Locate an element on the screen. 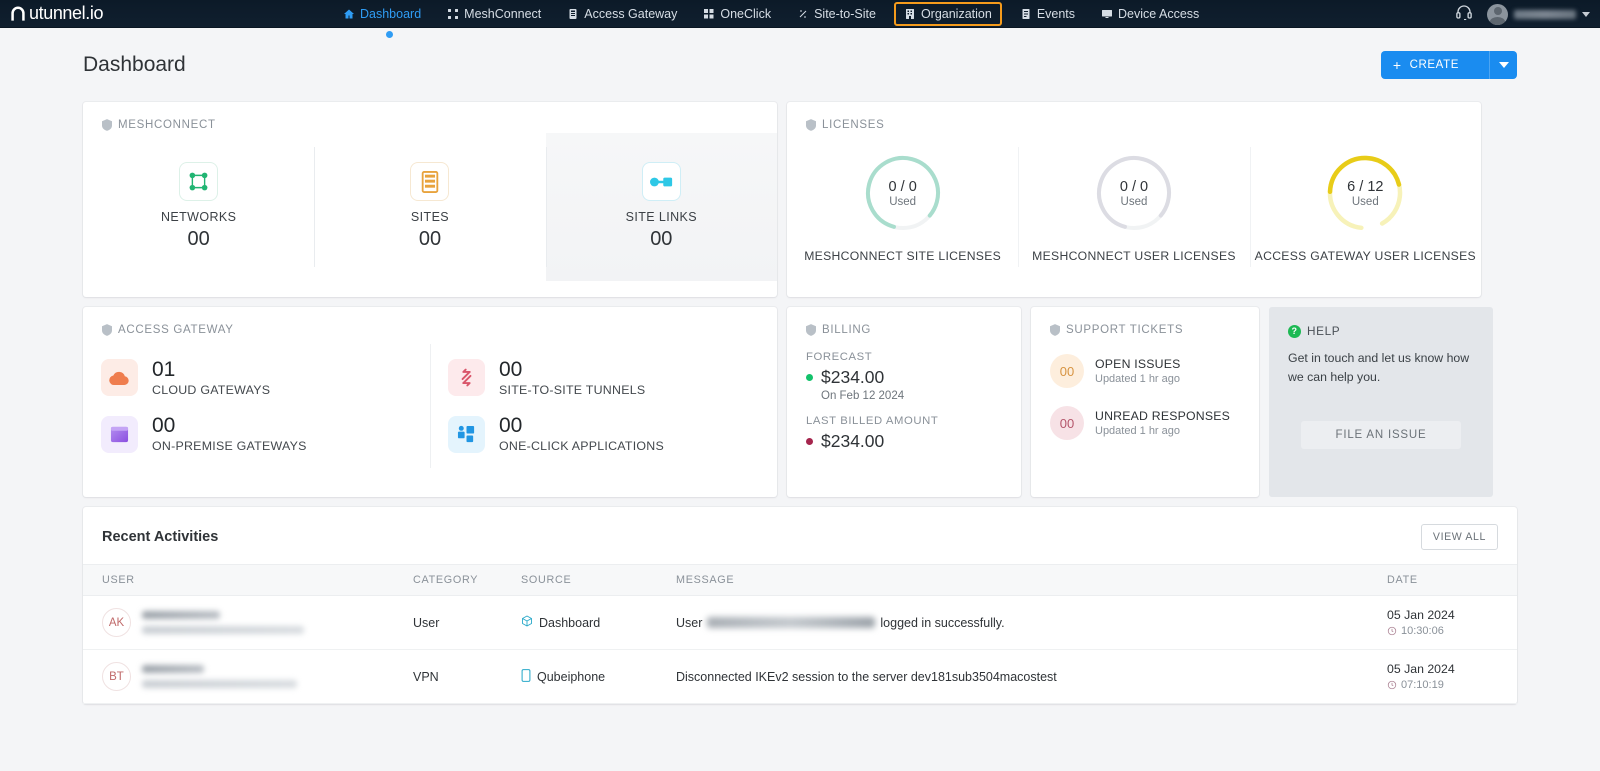  cell-date: 05 Jan 2024 is located at coordinates (1421, 615).